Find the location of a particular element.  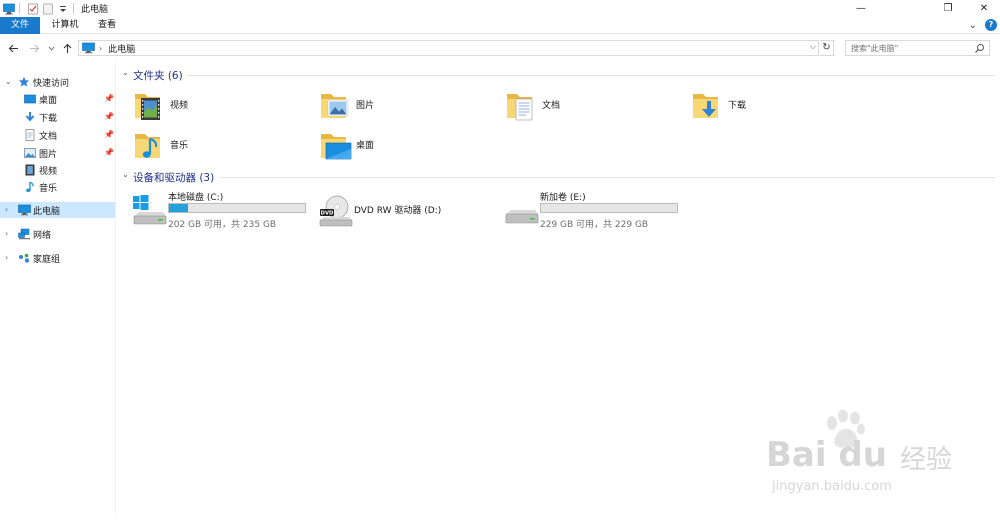

folder-label: 音乐 is located at coordinates (179, 146).